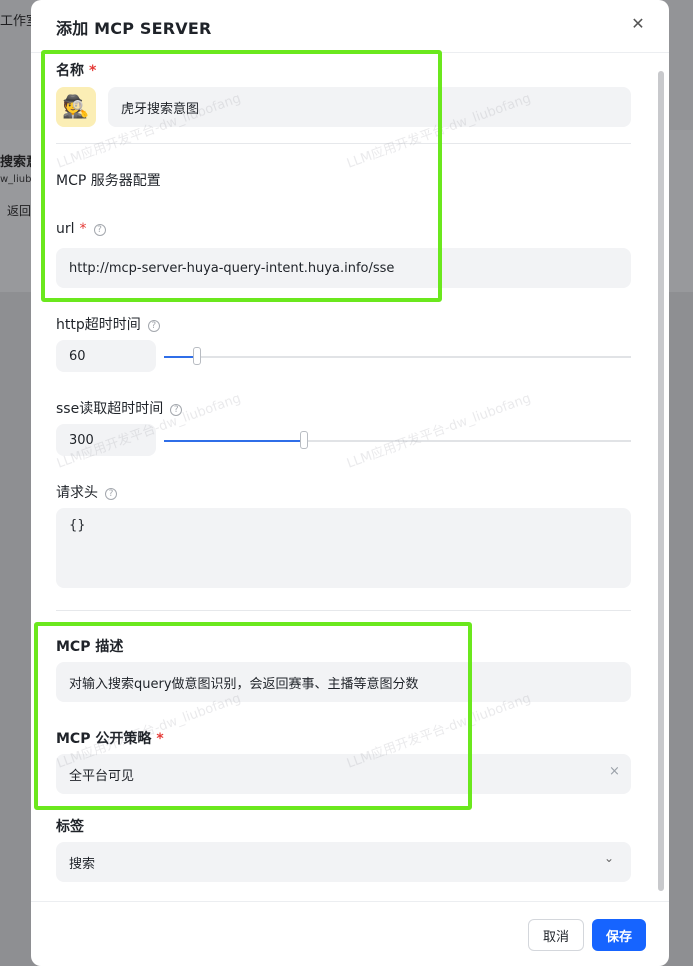 The height and width of the screenshot is (966, 693). I want to click on save-button: 保存, so click(619, 935).